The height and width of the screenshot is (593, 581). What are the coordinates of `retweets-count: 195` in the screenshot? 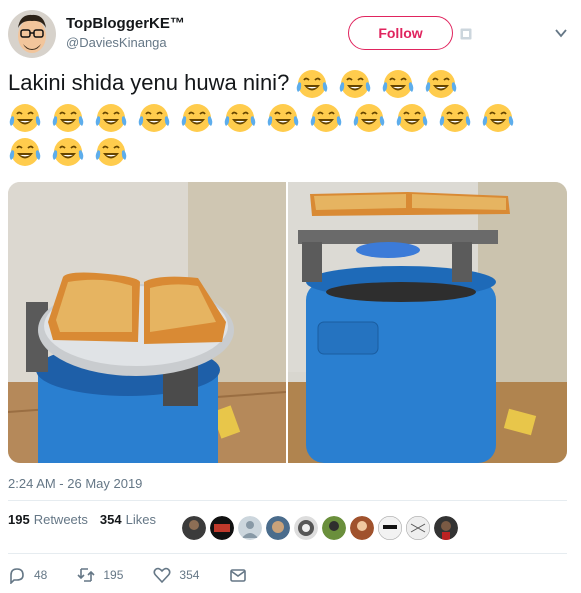 It's located at (19, 519).